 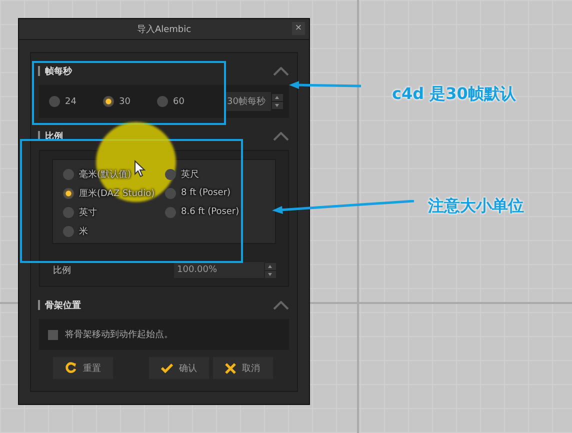 I want to click on radio-label: 60, so click(x=178, y=101).